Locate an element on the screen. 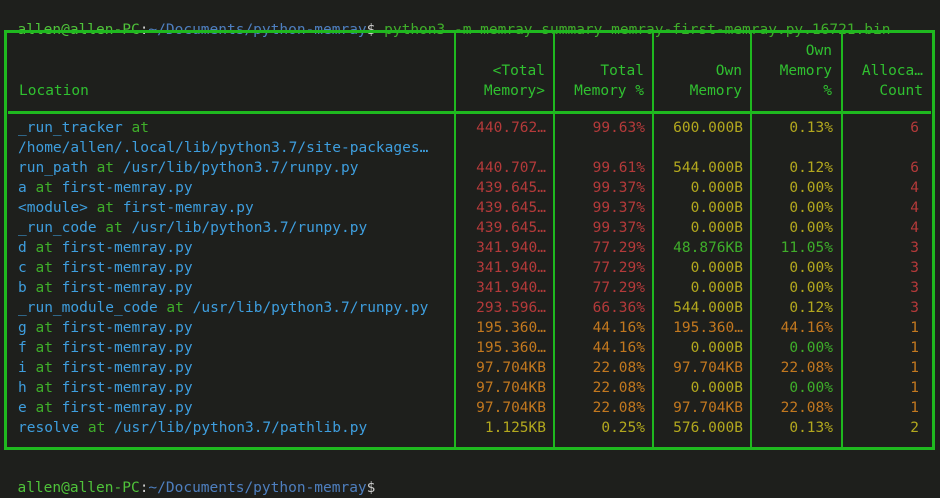 This screenshot has width=940, height=498. total-memory-pct-cell: 0.25% is located at coordinates (623, 428).